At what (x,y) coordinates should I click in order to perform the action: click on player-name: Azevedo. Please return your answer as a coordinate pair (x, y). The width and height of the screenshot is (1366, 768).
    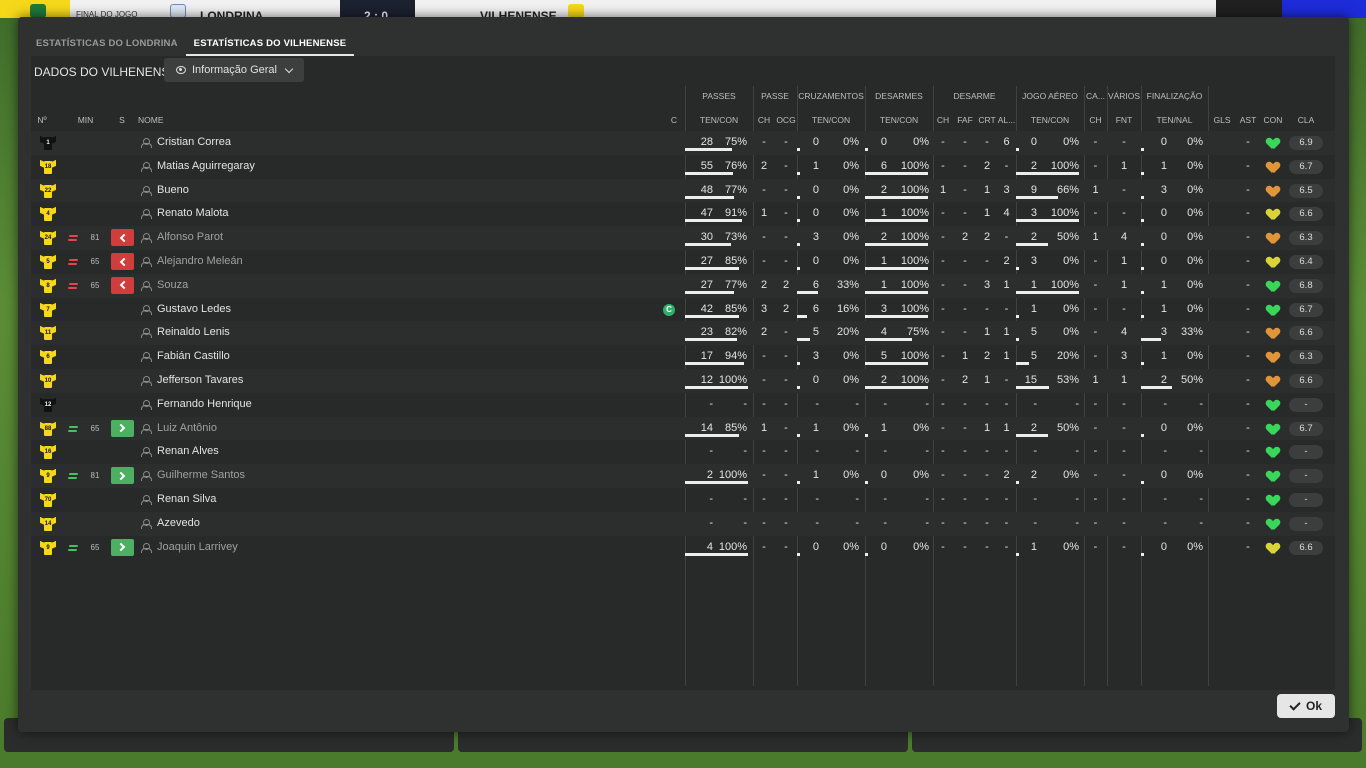
    Looking at the image, I should click on (307, 523).